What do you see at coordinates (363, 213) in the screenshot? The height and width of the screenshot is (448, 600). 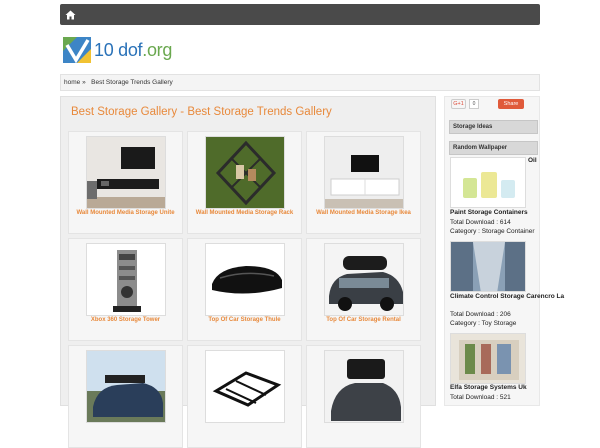 I see `gallery-item-title: Wall Mounted Media Storage Ikea` at bounding box center [363, 213].